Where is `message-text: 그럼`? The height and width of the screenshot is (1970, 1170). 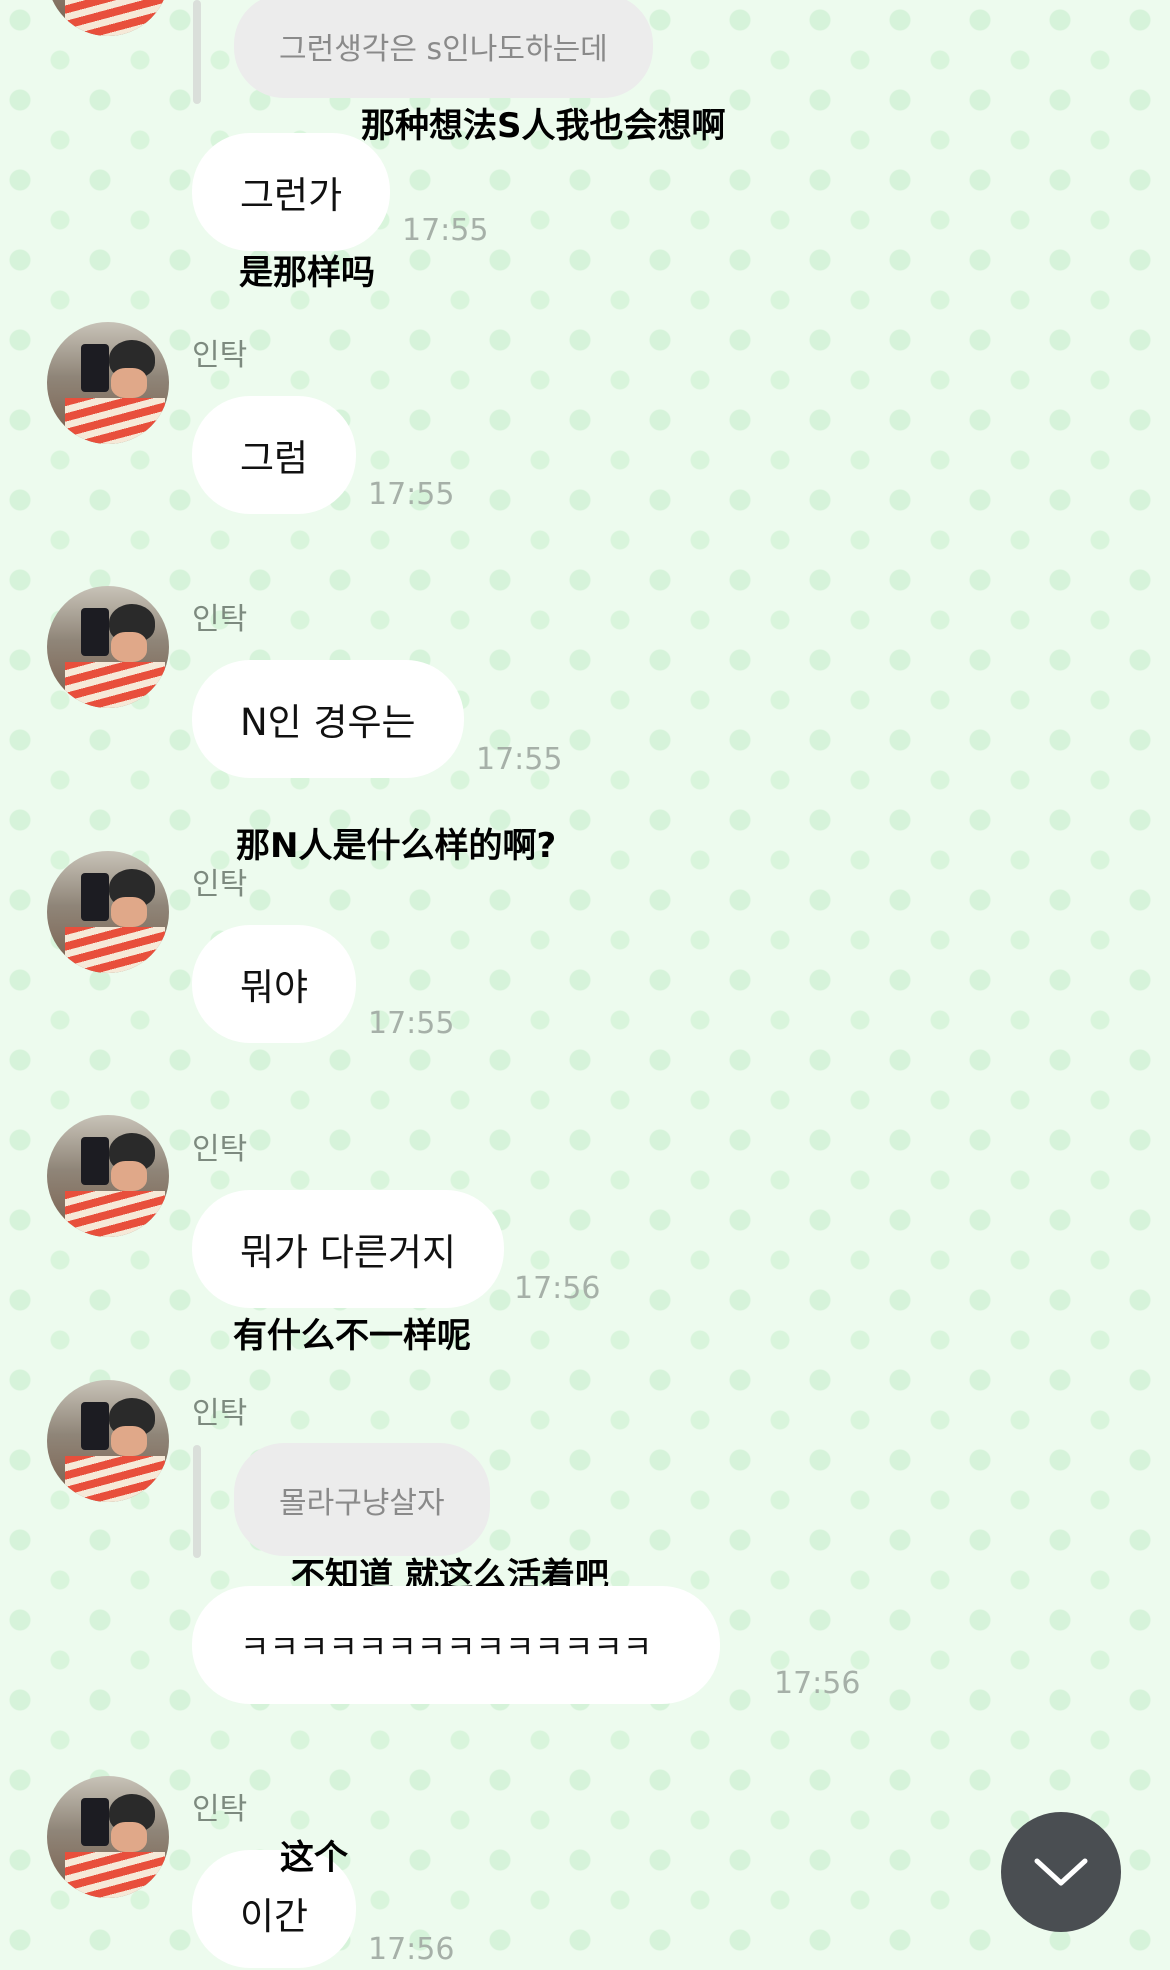 message-text: 그럼 is located at coordinates (274, 458).